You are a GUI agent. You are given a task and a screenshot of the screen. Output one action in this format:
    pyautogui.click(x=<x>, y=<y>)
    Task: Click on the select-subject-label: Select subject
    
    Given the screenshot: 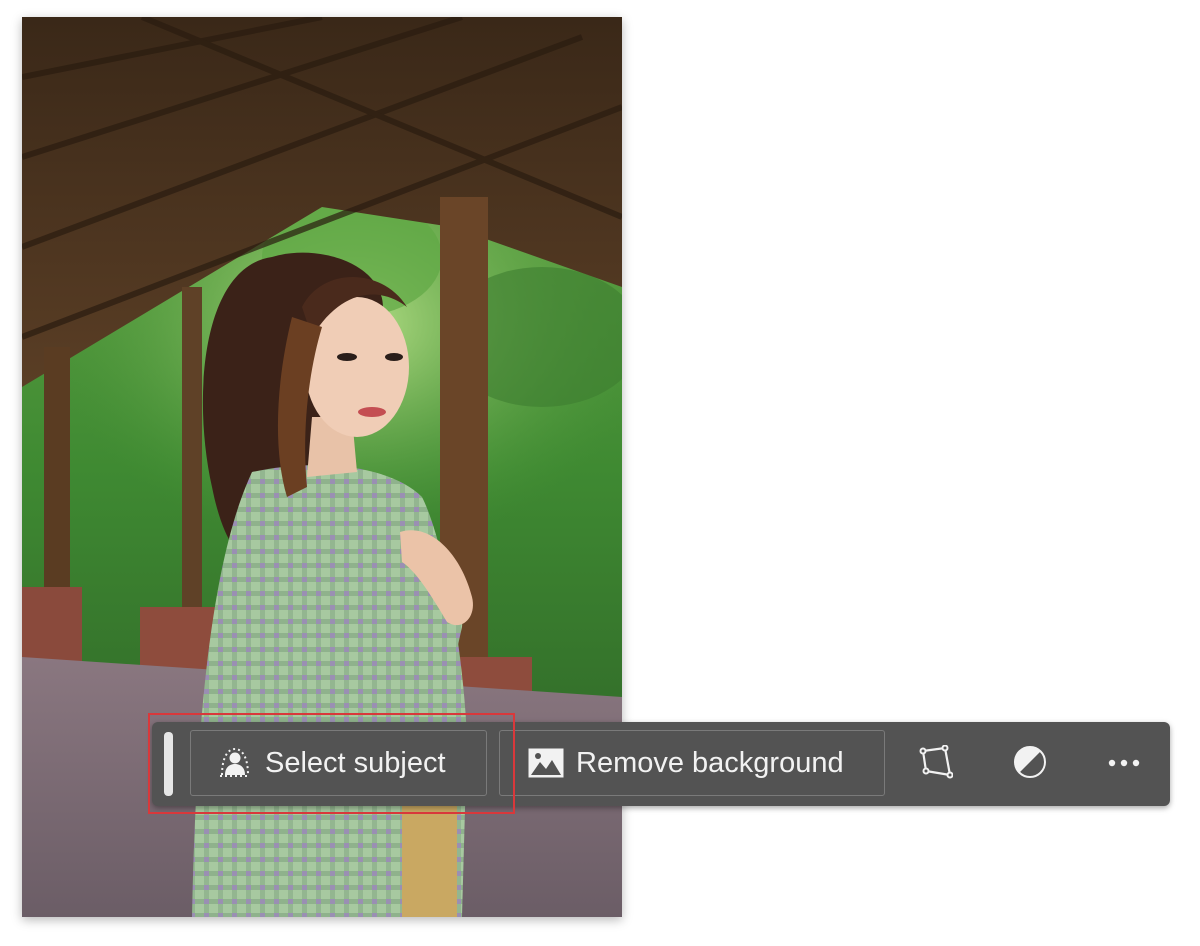 What is the action you would take?
    pyautogui.click(x=355, y=762)
    